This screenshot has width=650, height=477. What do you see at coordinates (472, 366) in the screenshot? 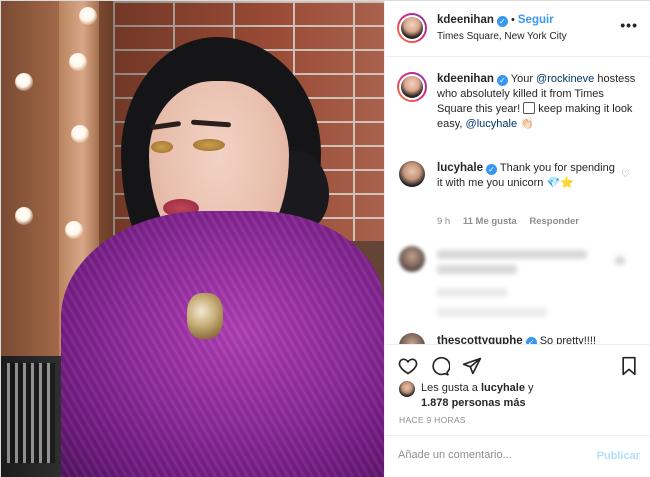
I see `share-icon` at bounding box center [472, 366].